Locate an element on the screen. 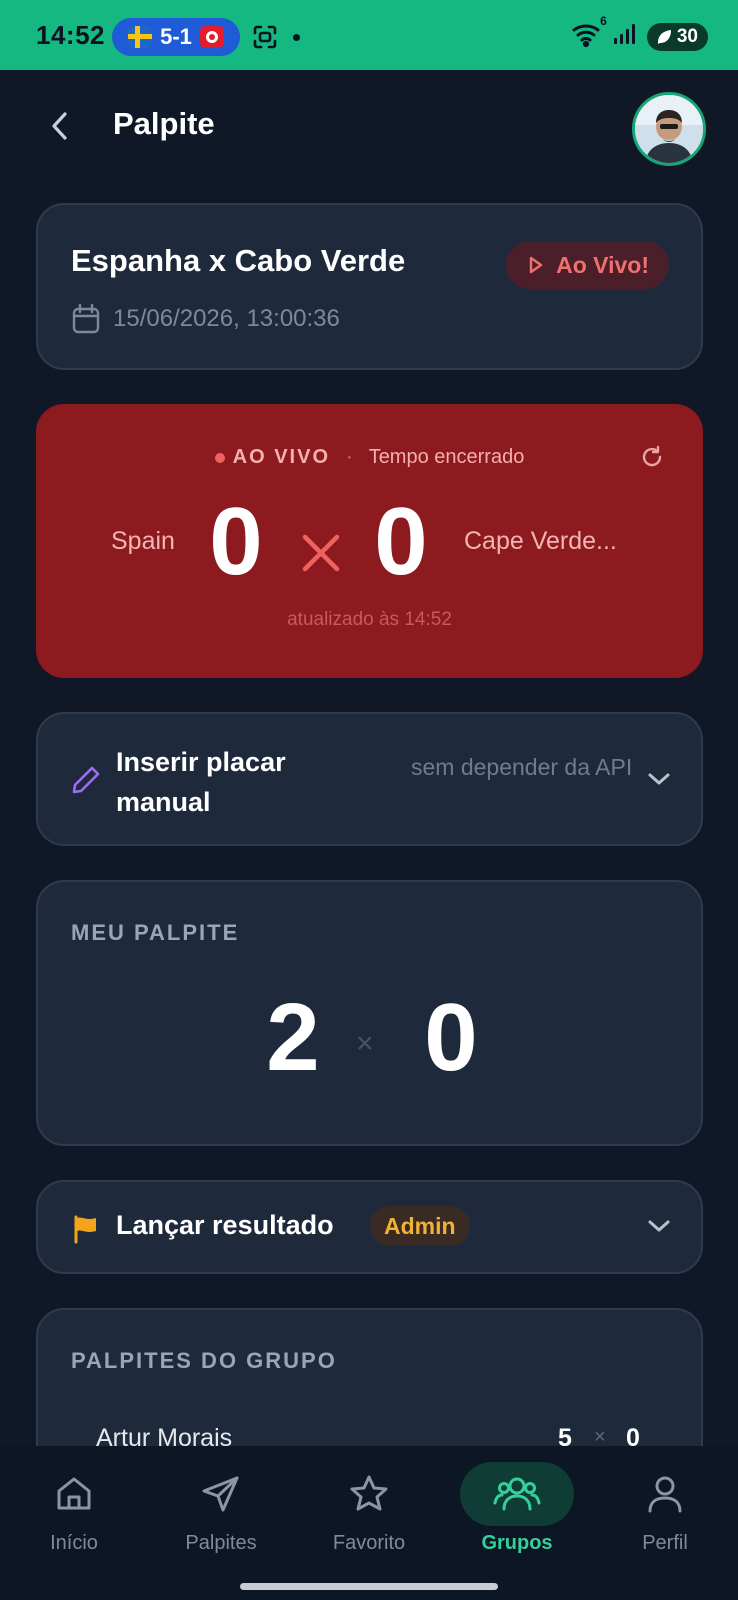 Image resolution: width=738 pixels, height=1600 pixels. battery-indicator: 30 is located at coordinates (677, 36).